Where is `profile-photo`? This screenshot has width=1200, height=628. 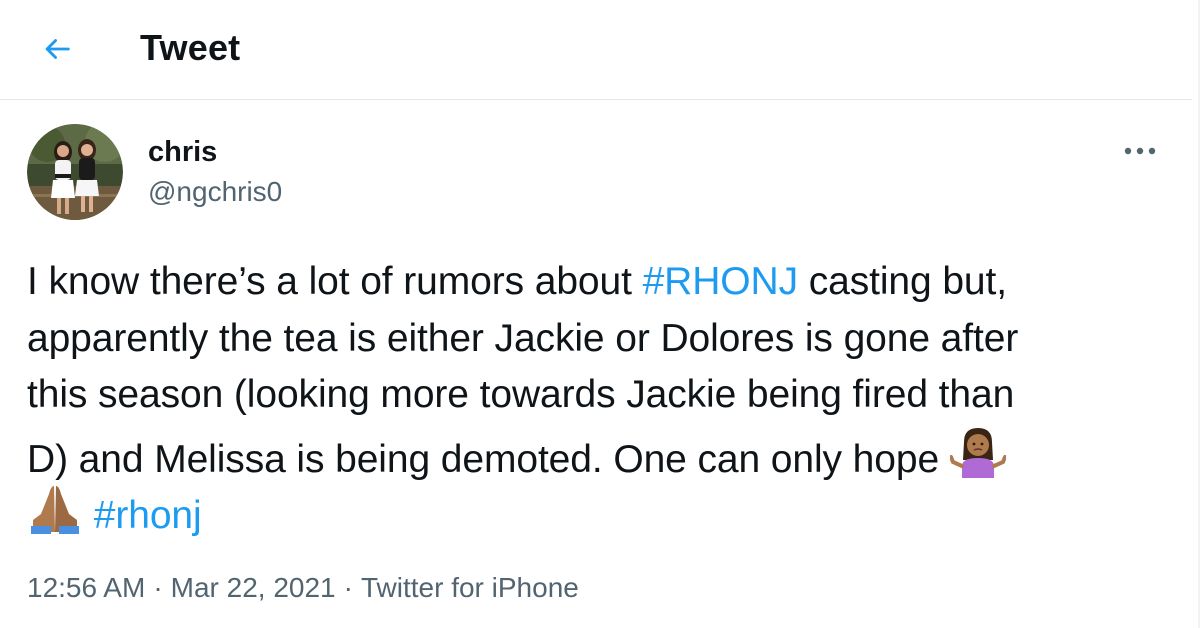
profile-photo is located at coordinates (75, 172).